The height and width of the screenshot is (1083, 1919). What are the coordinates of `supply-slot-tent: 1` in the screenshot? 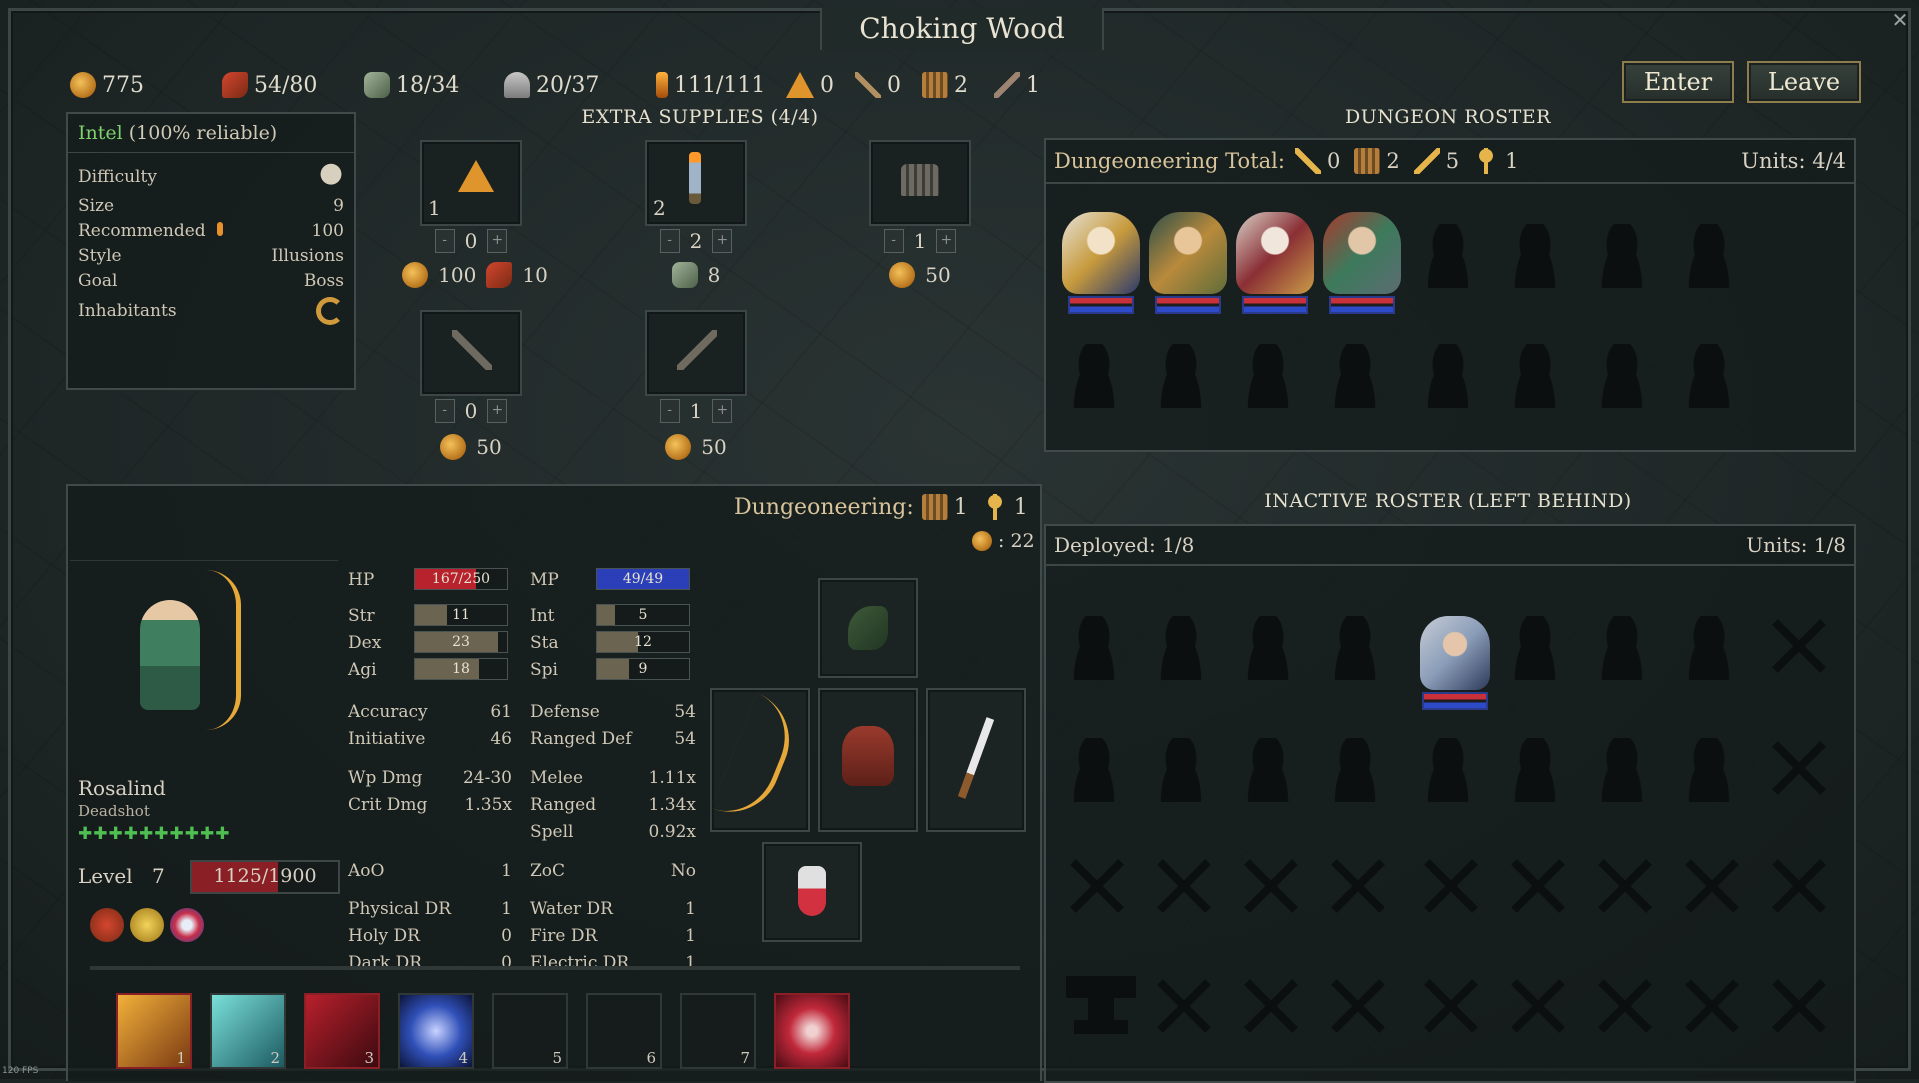 It's located at (471, 183).